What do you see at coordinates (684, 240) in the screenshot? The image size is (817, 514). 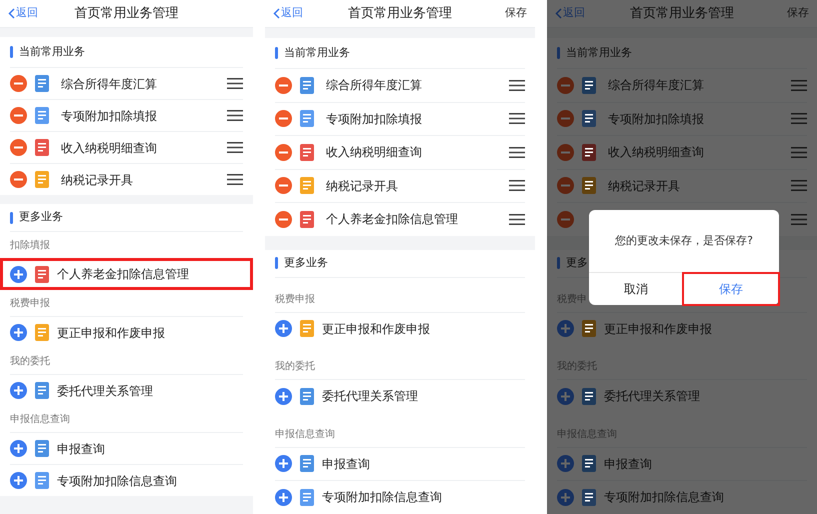 I see `dialog-message: 您的更改未保存，是否保存?` at bounding box center [684, 240].